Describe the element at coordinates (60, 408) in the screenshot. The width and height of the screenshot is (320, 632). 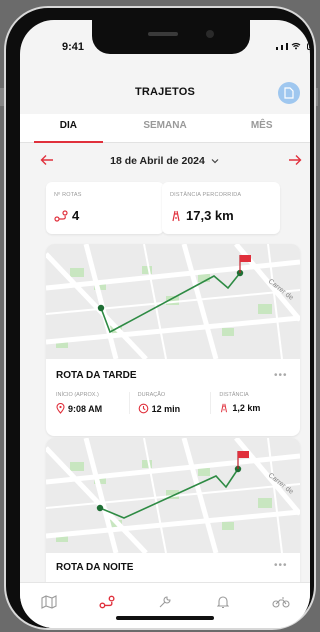
I see `location-pin-icon` at that location.